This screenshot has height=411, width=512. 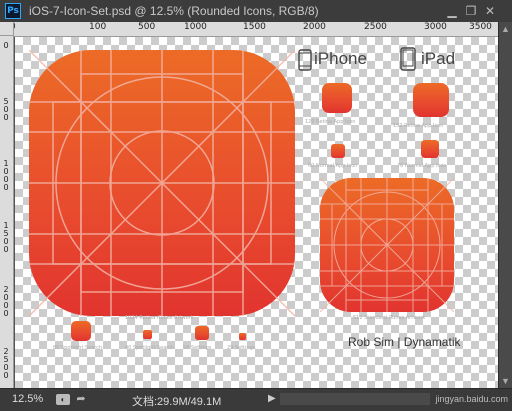 What do you see at coordinates (6, 237) in the screenshot?
I see `ruler-label: 1500` at bounding box center [6, 237].